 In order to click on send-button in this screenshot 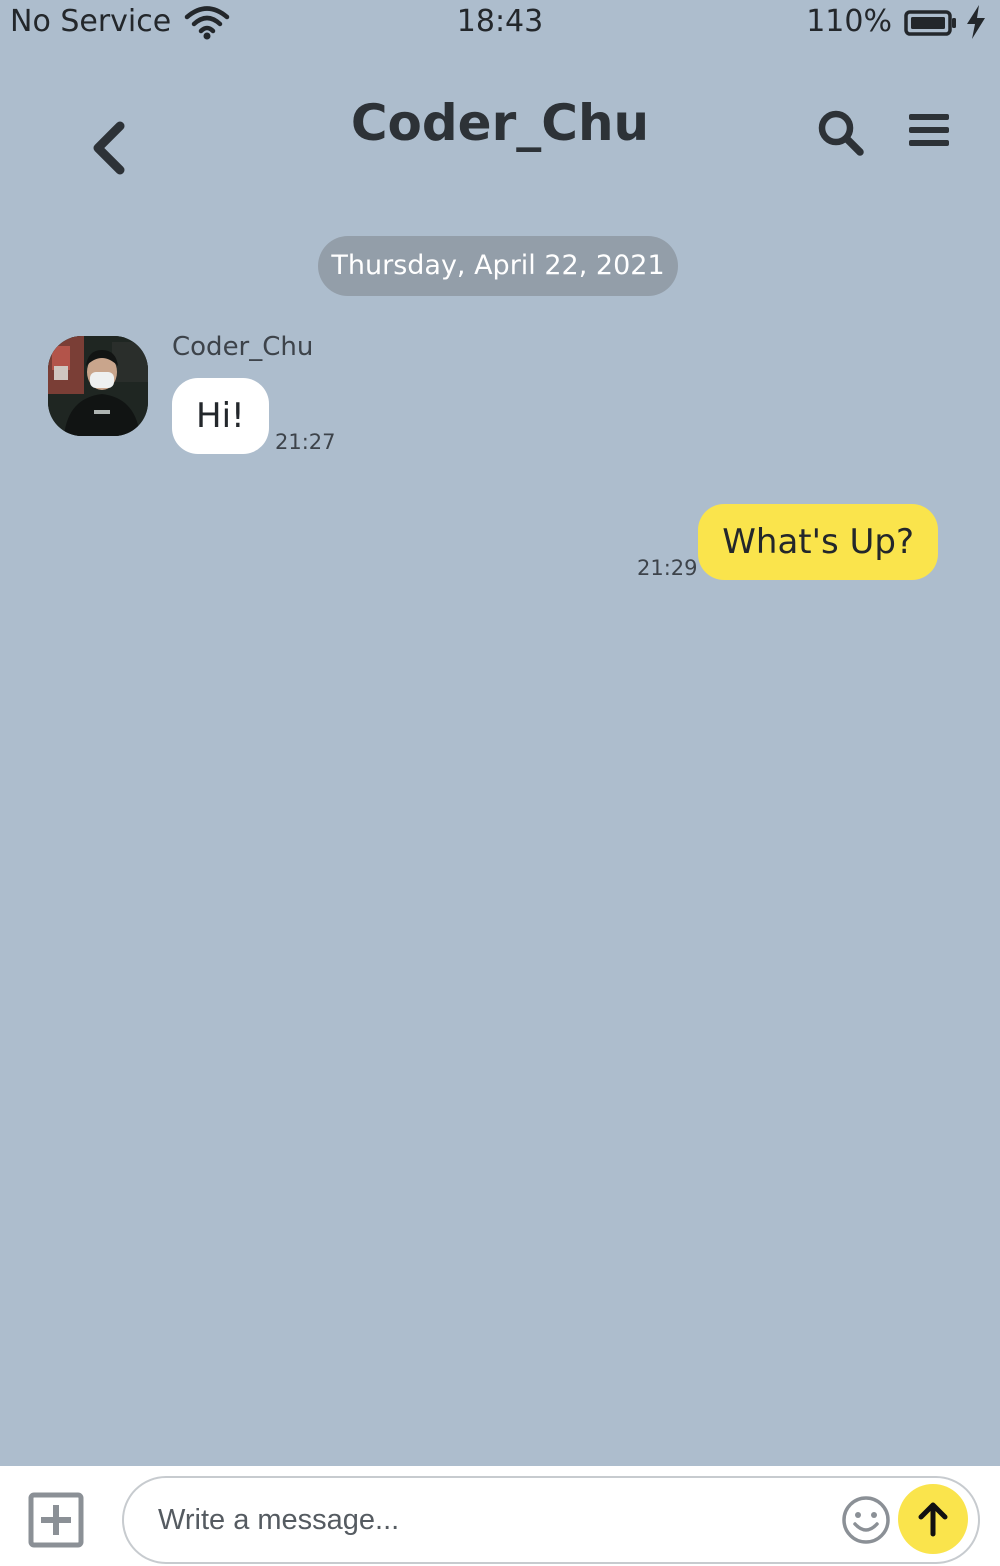, I will do `click(933, 1519)`.